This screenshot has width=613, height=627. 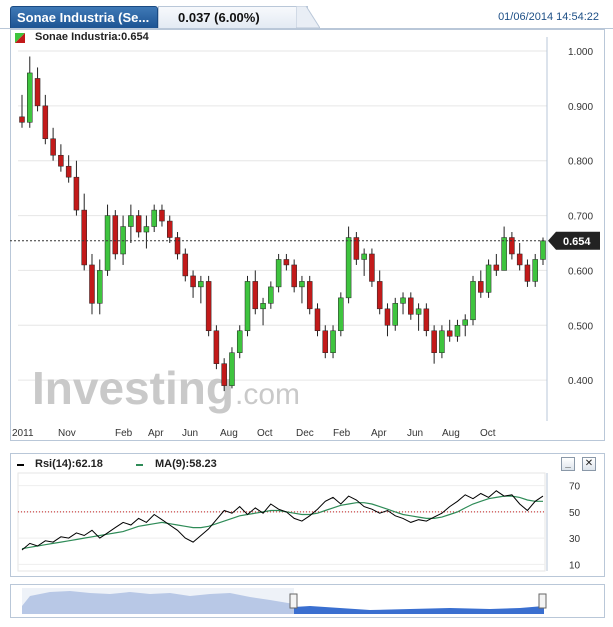 I want to click on time-tick-label: Apr, so click(x=156, y=433).